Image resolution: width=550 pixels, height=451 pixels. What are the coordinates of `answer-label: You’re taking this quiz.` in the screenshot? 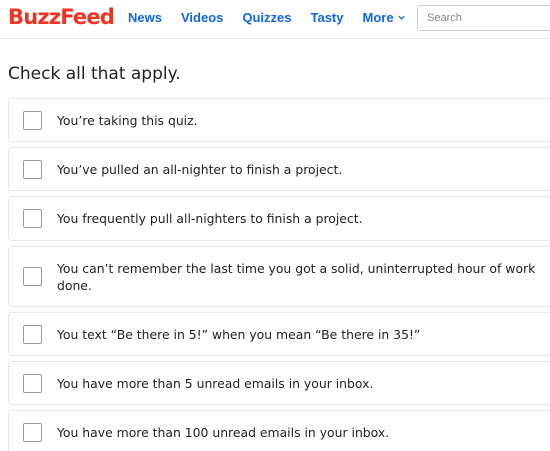 It's located at (127, 120).